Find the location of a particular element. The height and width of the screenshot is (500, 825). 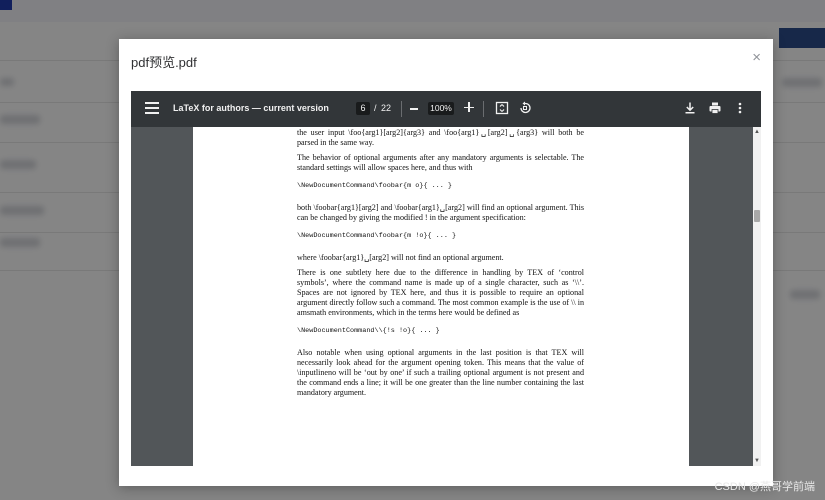

zoom-input: 100% is located at coordinates (441, 108).